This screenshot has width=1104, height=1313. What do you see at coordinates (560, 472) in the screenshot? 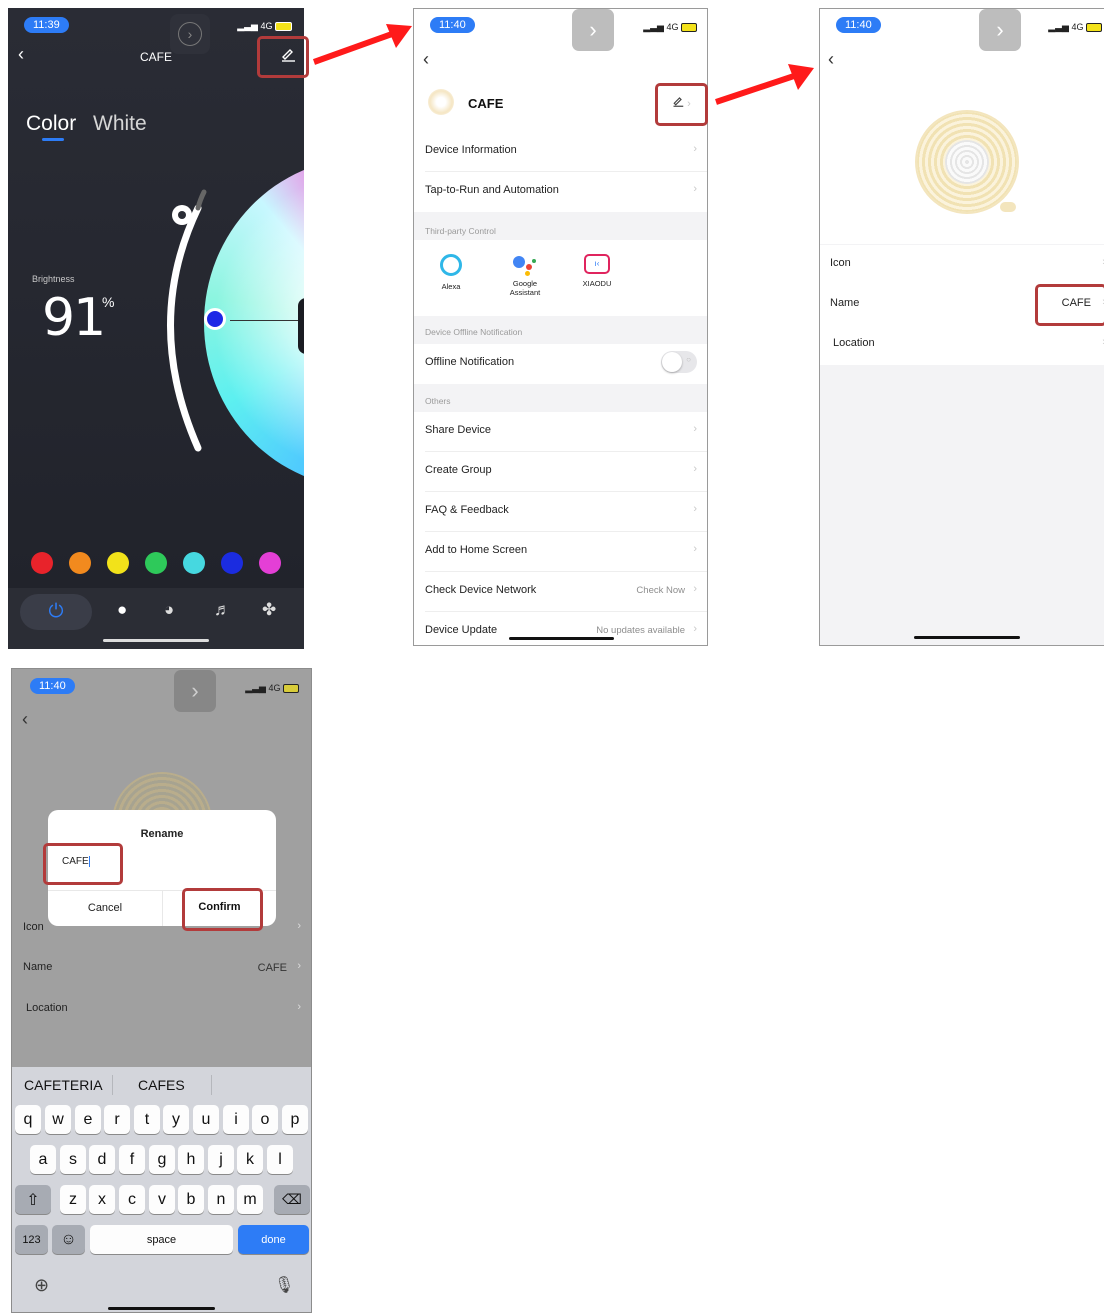
I see `row-create-group: Create Group ›` at bounding box center [560, 472].